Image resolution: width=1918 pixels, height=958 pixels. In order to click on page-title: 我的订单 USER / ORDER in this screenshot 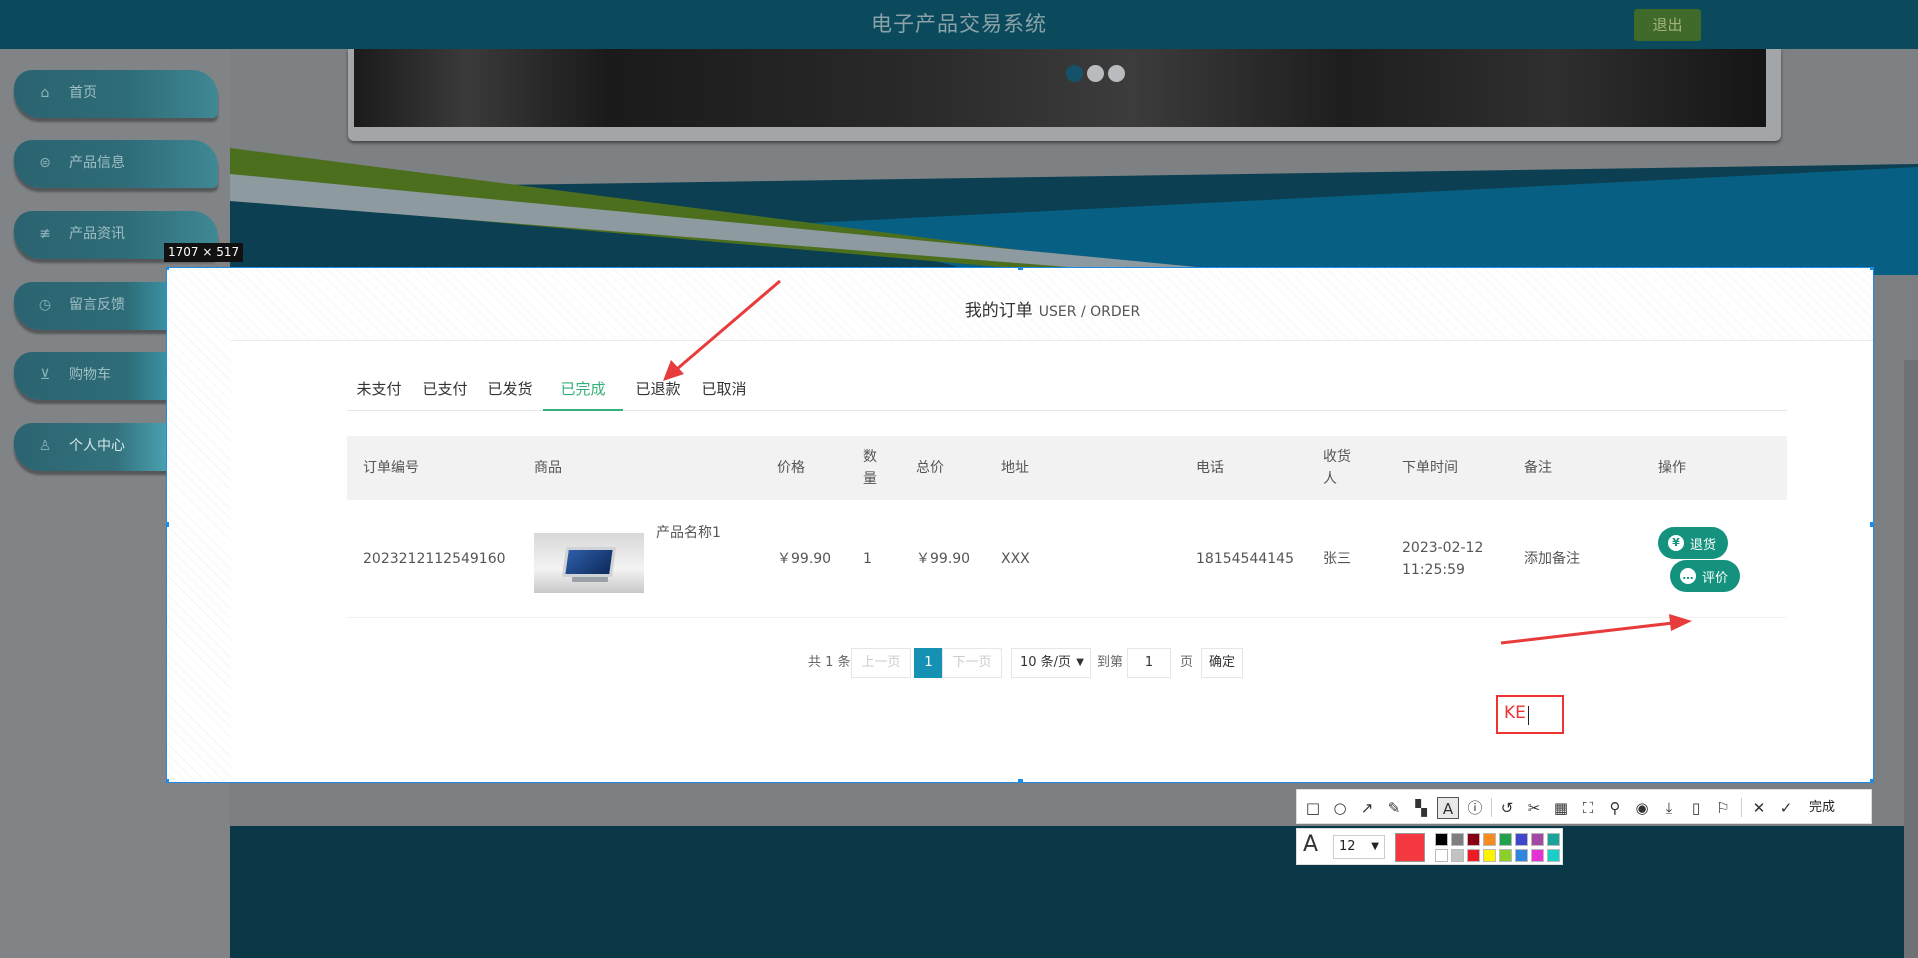, I will do `click(1052, 308)`.